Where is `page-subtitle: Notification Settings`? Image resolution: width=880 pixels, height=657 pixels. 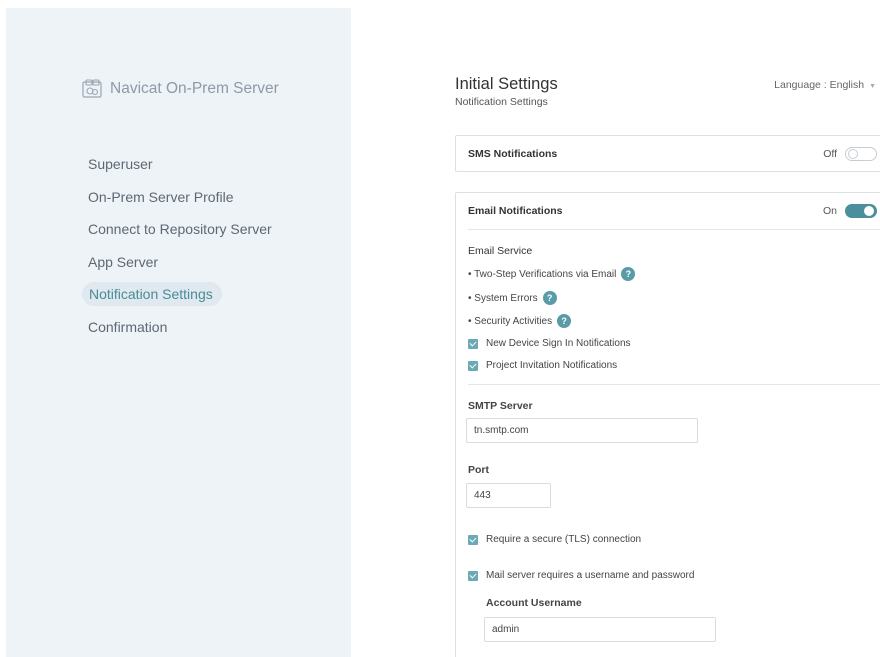 page-subtitle: Notification Settings is located at coordinates (501, 102).